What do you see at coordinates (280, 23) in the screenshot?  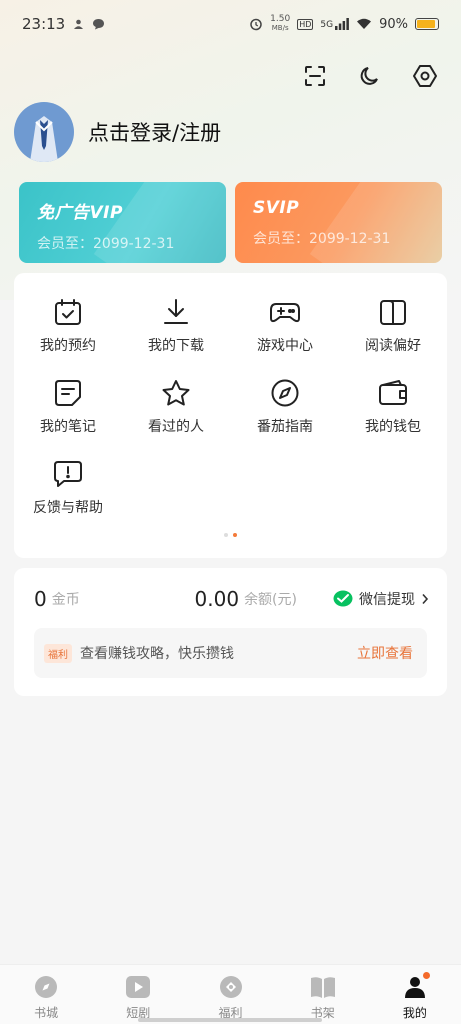 I see `network-speed: 1.50 MB/s` at bounding box center [280, 23].